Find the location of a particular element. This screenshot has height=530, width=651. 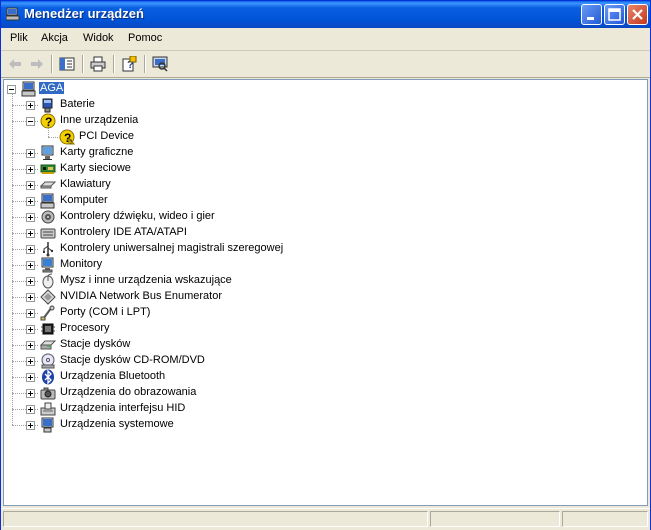

tree-item-label: Inne urządzenia is located at coordinates (99, 120).